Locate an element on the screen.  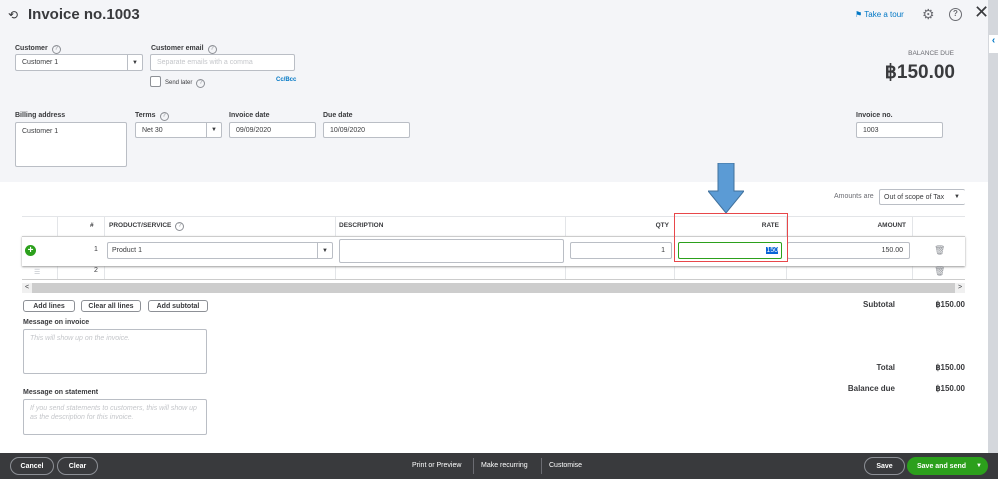
amount-input: 150.00 is located at coordinates (848, 250).